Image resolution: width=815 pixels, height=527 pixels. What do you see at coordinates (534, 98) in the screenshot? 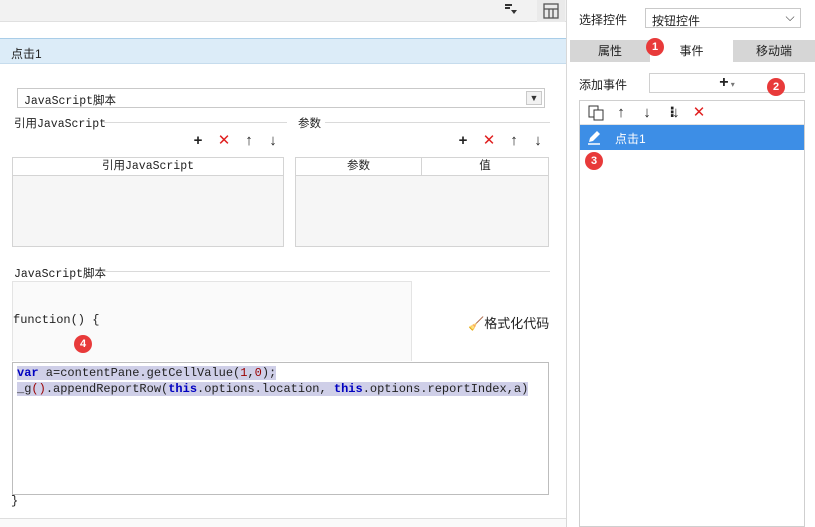
I see `chevron-down-icon: ▼` at bounding box center [534, 98].